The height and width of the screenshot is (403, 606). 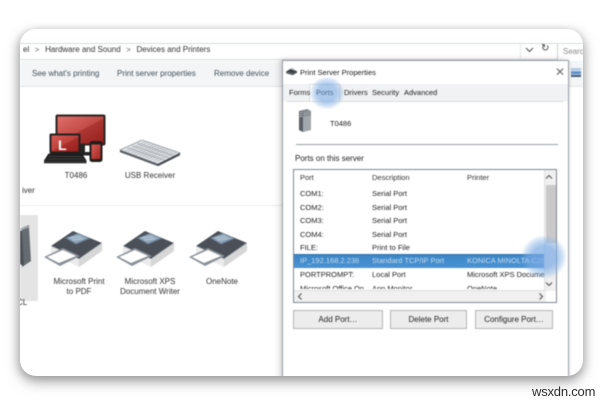 I want to click on svg-text: L, so click(x=62, y=145).